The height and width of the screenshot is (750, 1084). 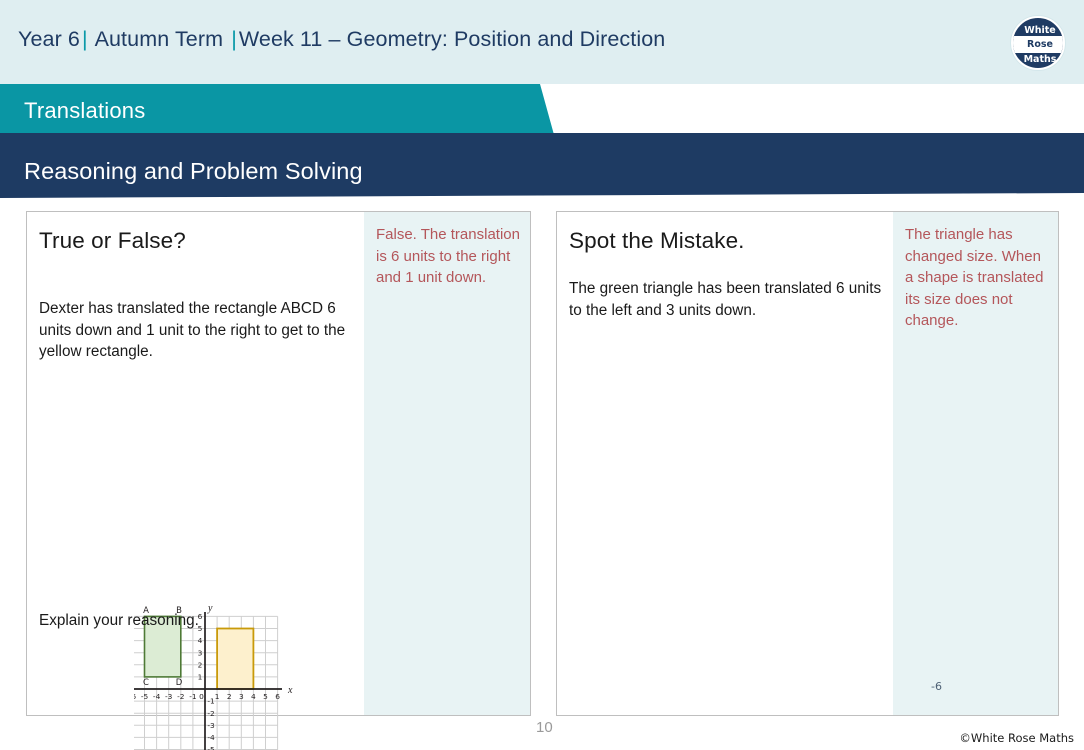 What do you see at coordinates (146, 683) in the screenshot?
I see `vertex-label-C: C` at bounding box center [146, 683].